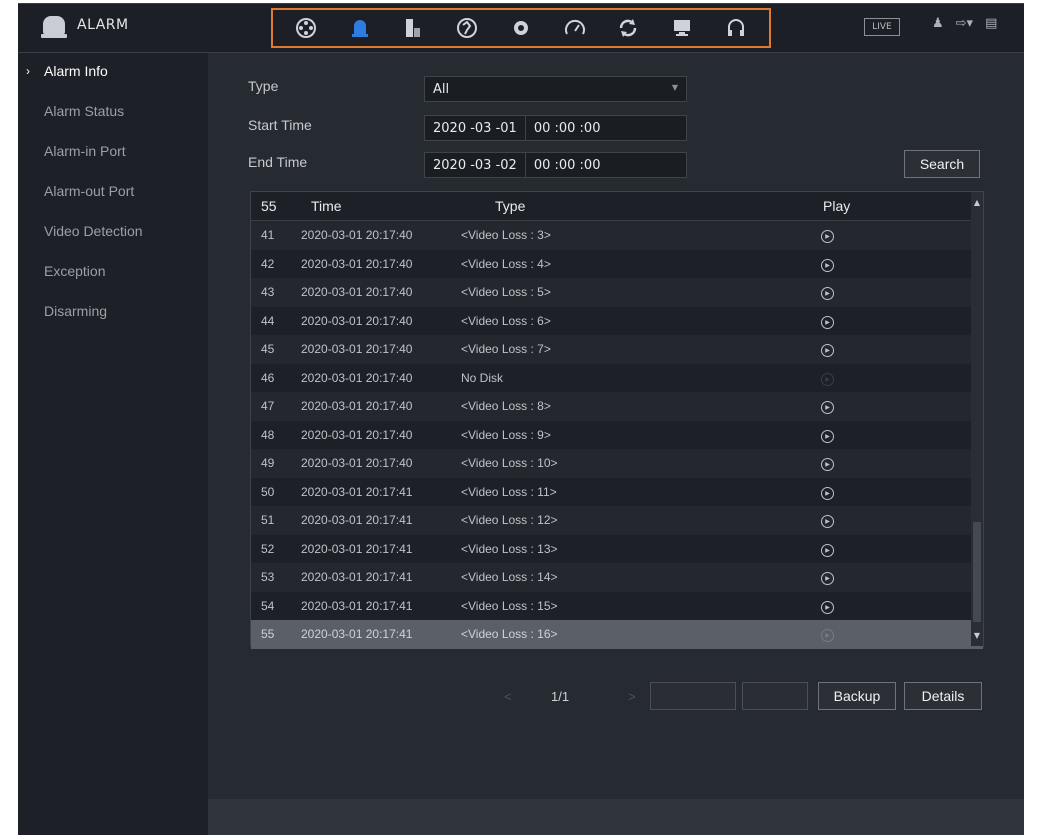  Describe the element at coordinates (475, 165) in the screenshot. I see `end-date-value: 2020 -03 -02` at that location.